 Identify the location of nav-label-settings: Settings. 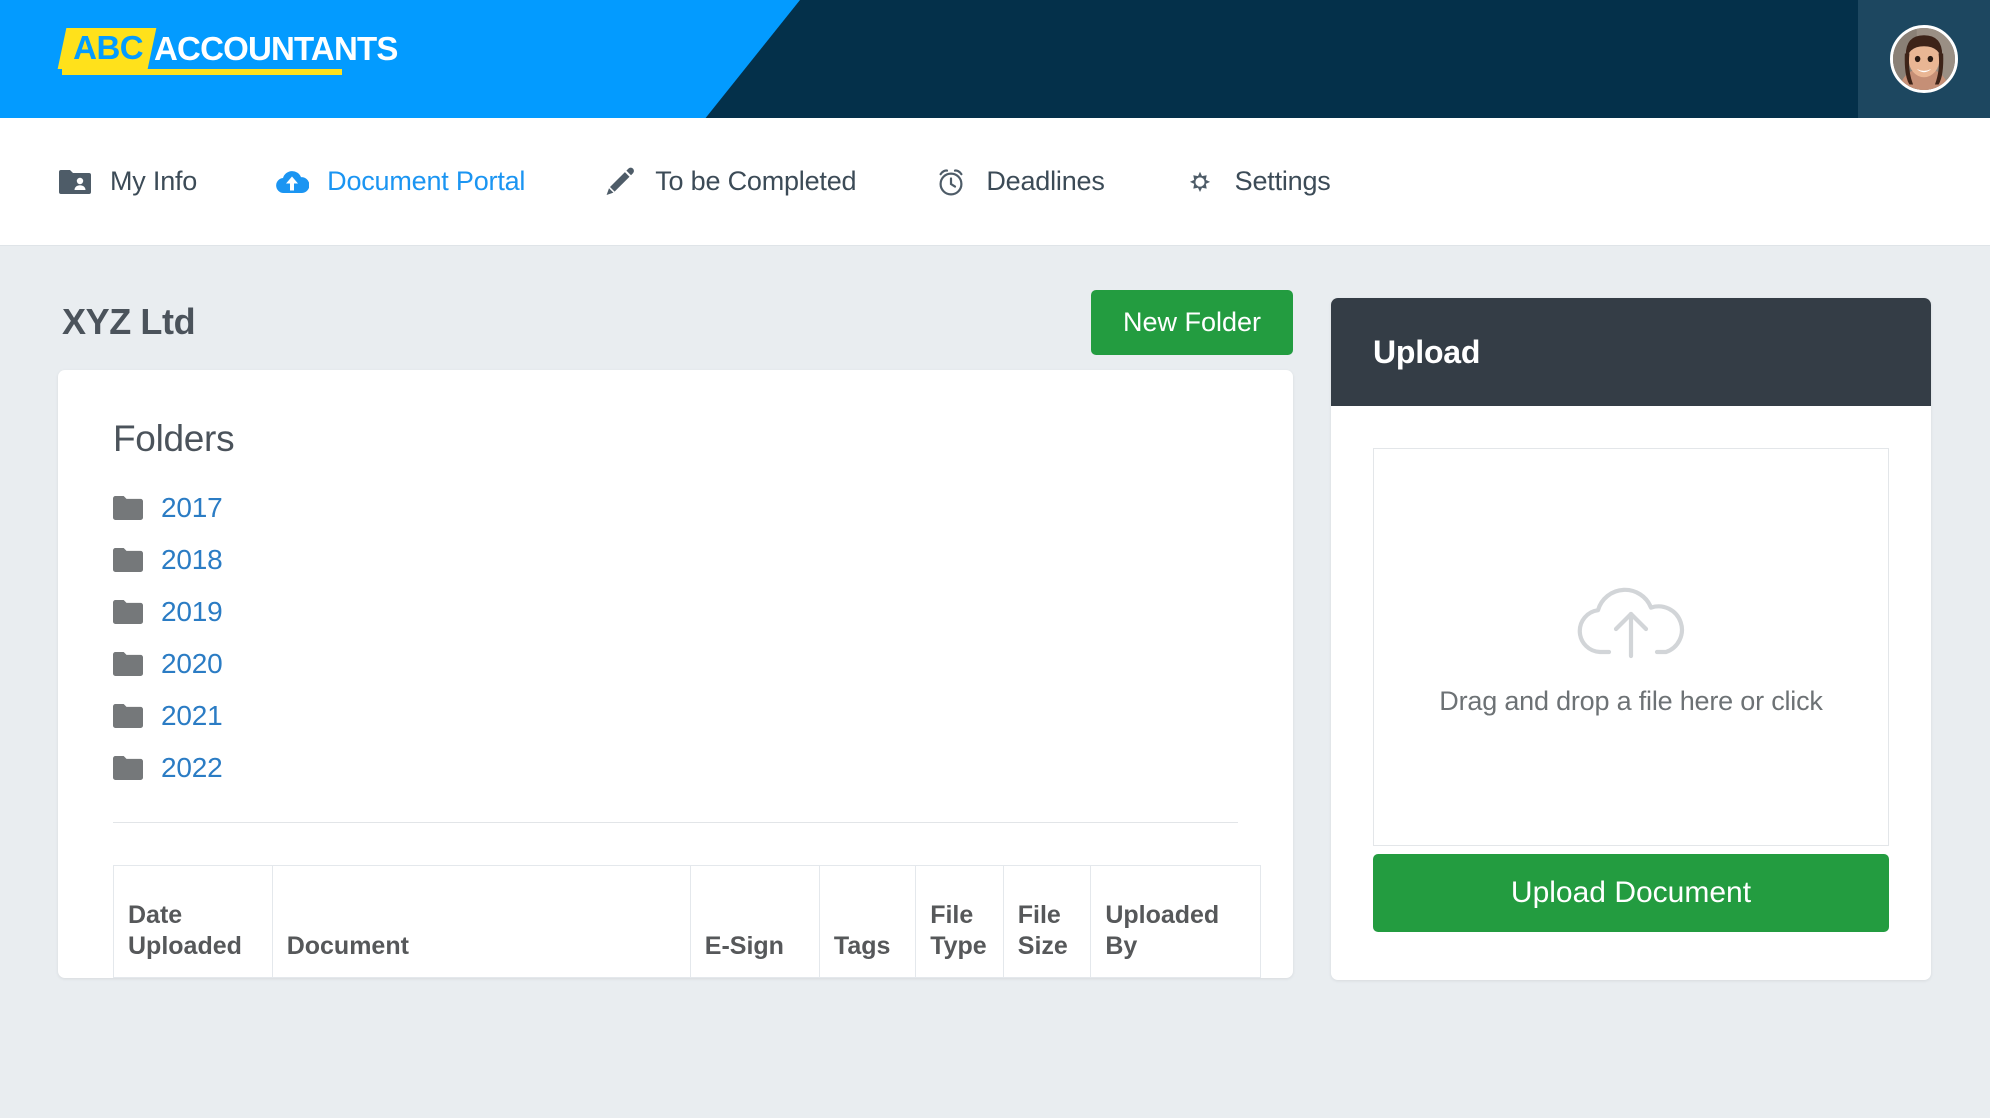
(1282, 181).